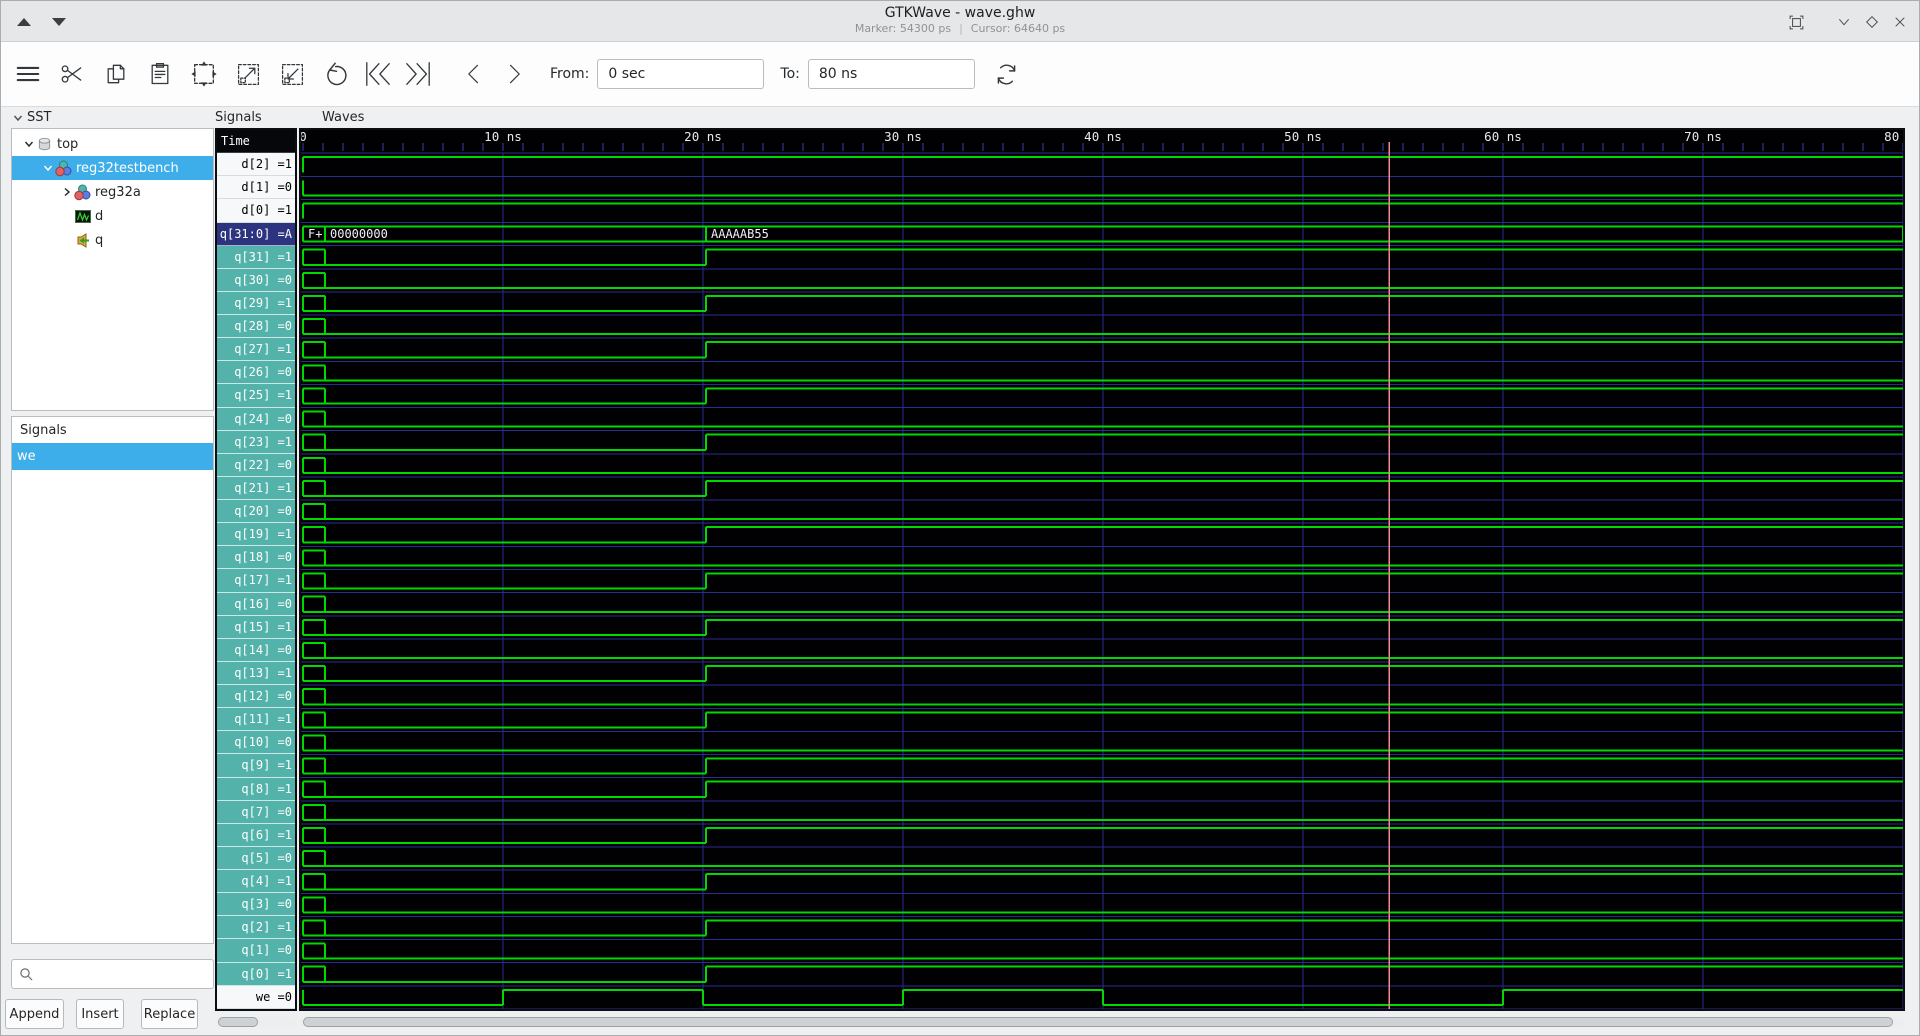 The image size is (1920, 1036). Describe the element at coordinates (256, 165) in the screenshot. I see `signal-name-d[2]: d[2] =1` at that location.